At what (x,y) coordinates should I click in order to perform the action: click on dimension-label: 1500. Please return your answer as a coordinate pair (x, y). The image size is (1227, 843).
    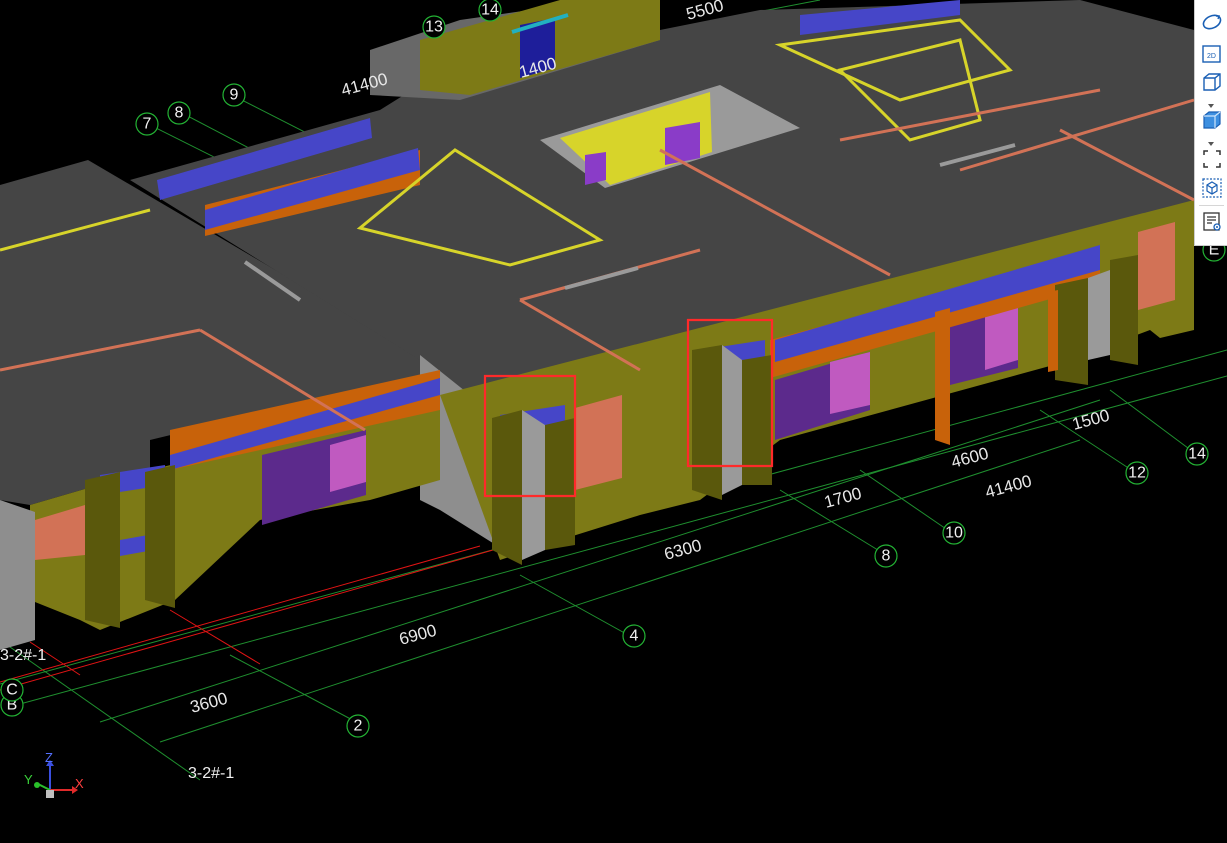
    Looking at the image, I should click on (1090, 420).